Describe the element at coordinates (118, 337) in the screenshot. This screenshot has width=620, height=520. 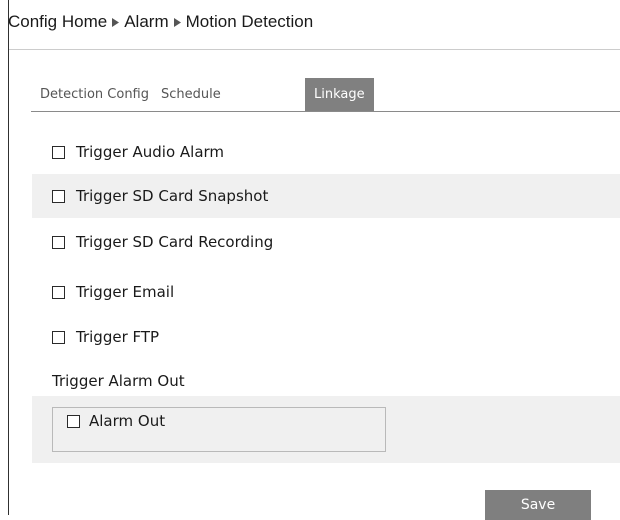
I see `option-label: Trigger FTP` at that location.